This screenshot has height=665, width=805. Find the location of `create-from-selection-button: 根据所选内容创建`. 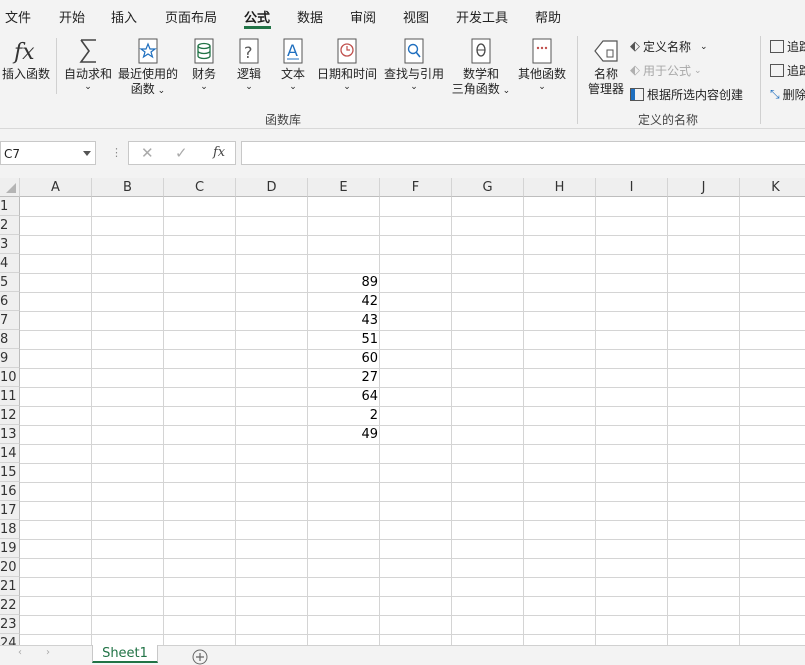

create-from-selection-button: 根据所选内容创建 is located at coordinates (686, 94).